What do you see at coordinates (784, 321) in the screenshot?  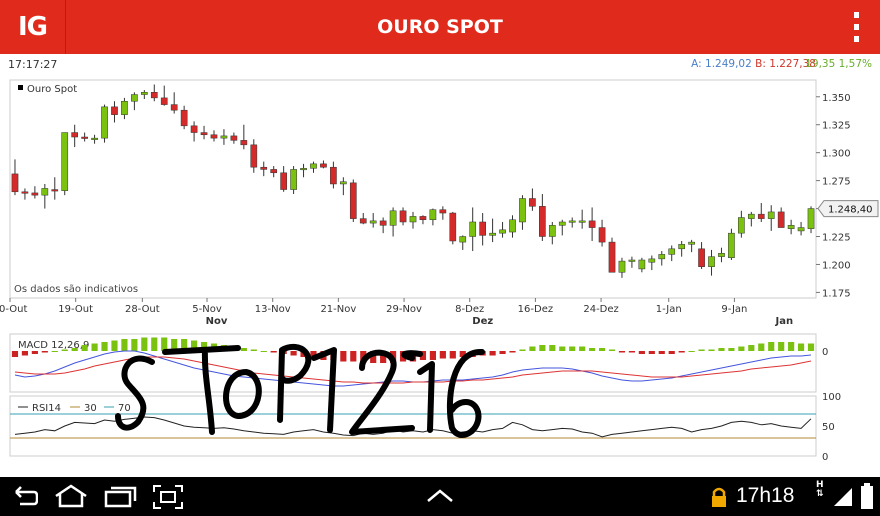 I see `month-label: Jan` at bounding box center [784, 321].